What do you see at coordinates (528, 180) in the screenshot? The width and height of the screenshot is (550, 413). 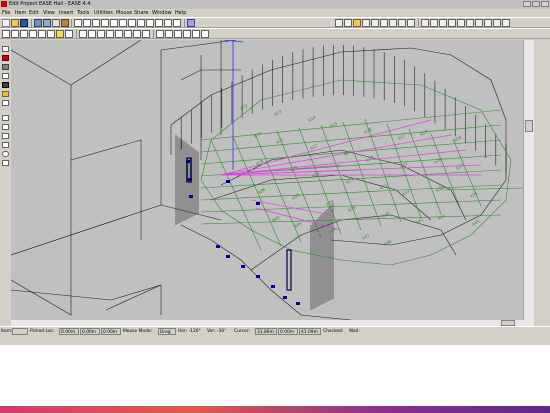 I see `vertical-scrollbar` at bounding box center [528, 180].